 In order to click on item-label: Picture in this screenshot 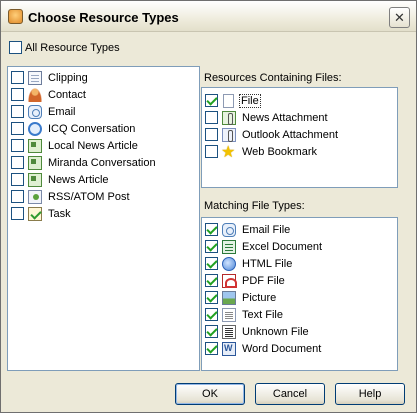, I will do `click(259, 297)`.